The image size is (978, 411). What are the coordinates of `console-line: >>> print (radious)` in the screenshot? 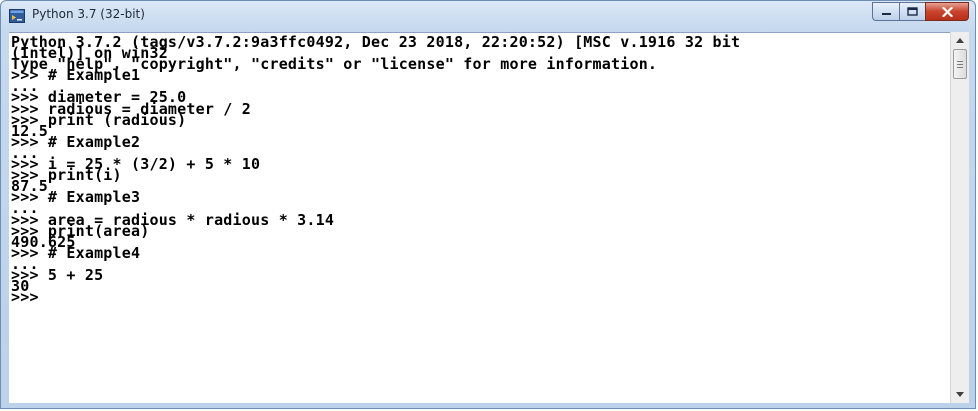 It's located at (99, 119).